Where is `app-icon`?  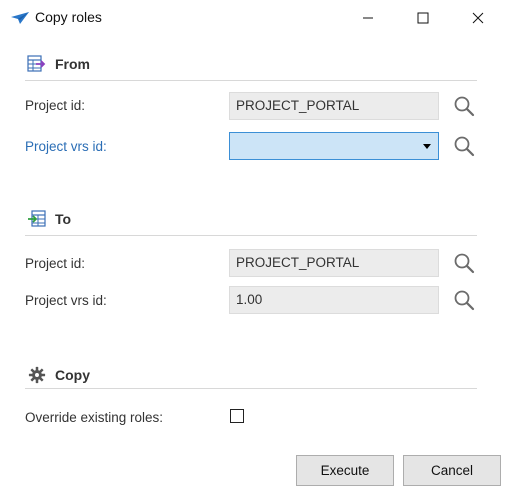 app-icon is located at coordinates (20, 18).